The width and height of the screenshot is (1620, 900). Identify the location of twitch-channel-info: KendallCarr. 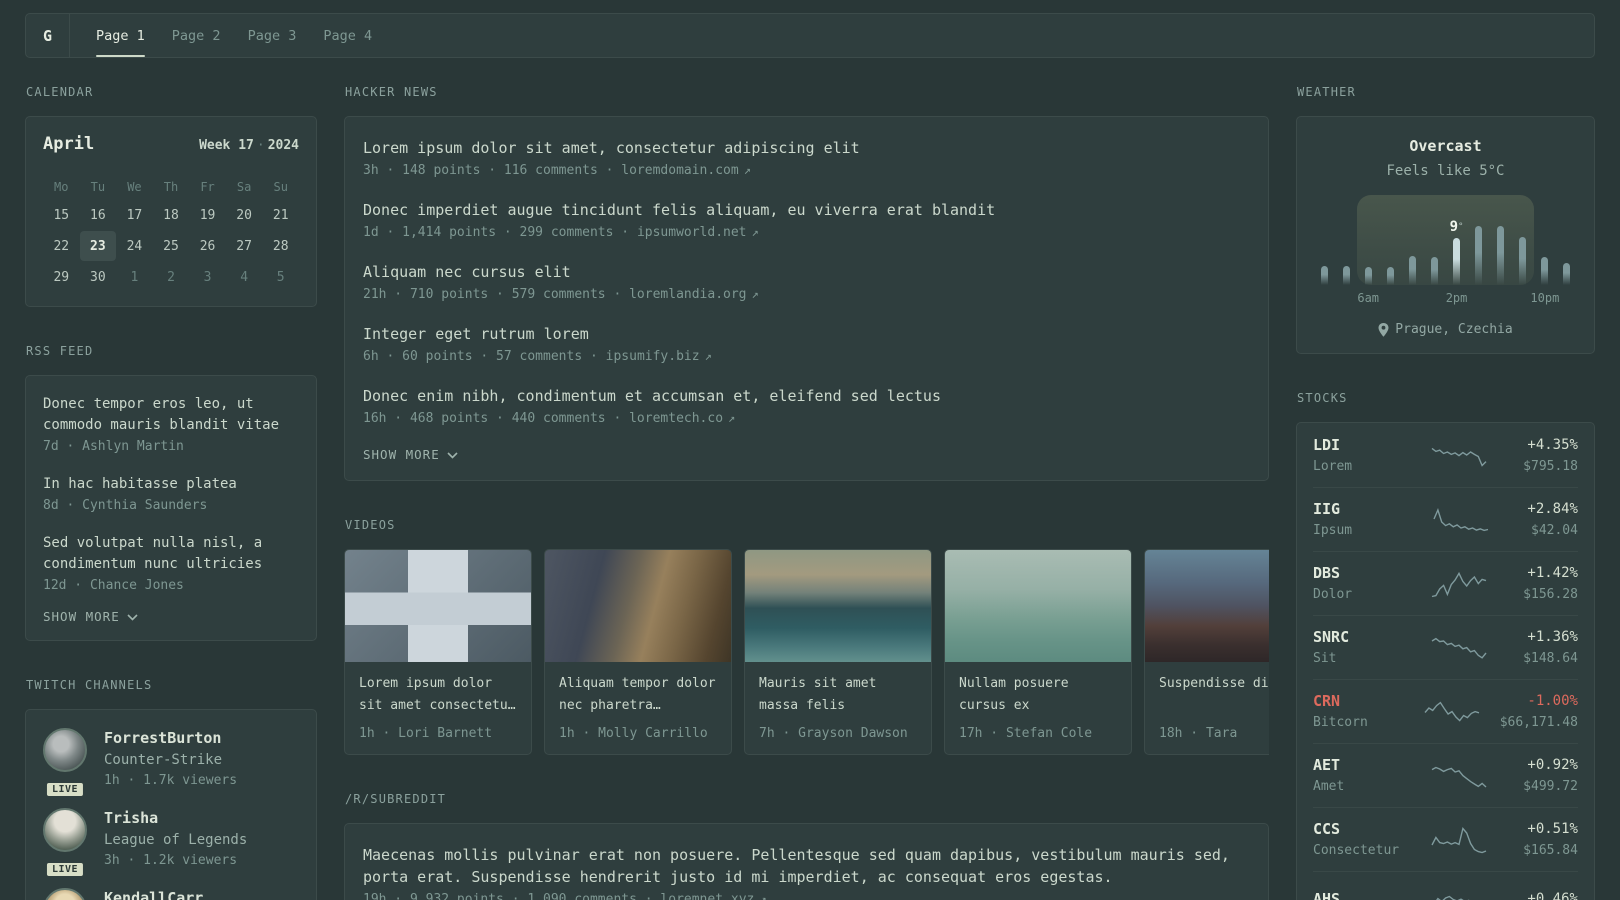
(153, 894).